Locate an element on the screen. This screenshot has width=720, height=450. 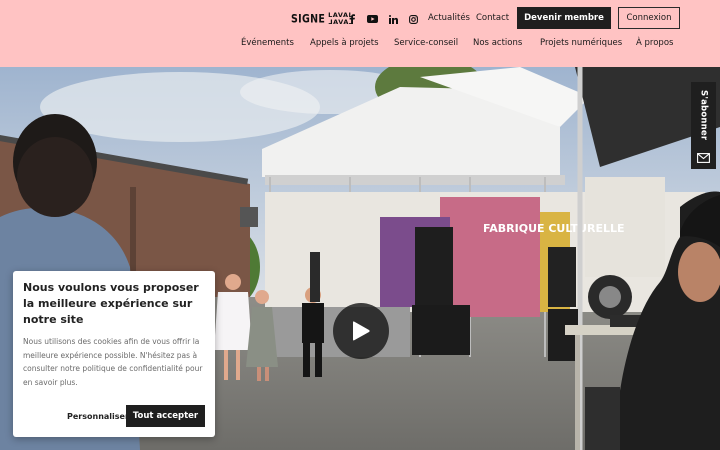
subscribe-tab: S'abonner is located at coordinates (703, 125).